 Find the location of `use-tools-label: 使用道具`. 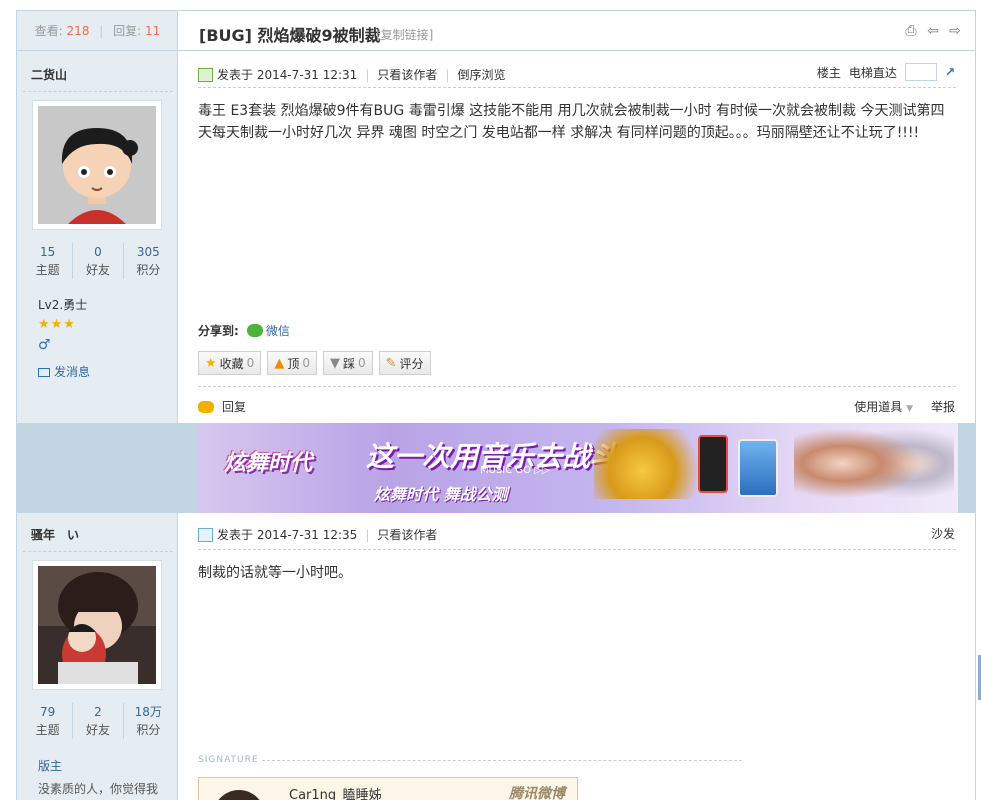

use-tools-label: 使用道具 is located at coordinates (878, 407).